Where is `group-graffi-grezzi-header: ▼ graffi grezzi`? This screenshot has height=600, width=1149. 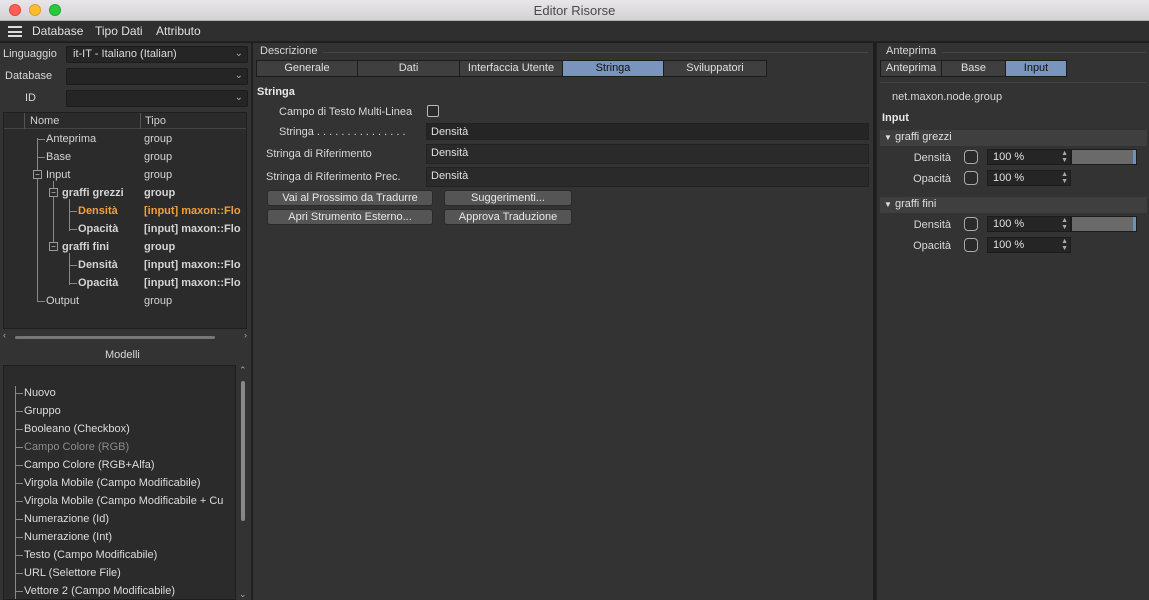 group-graffi-grezzi-header: ▼ graffi grezzi is located at coordinates (1013, 138).